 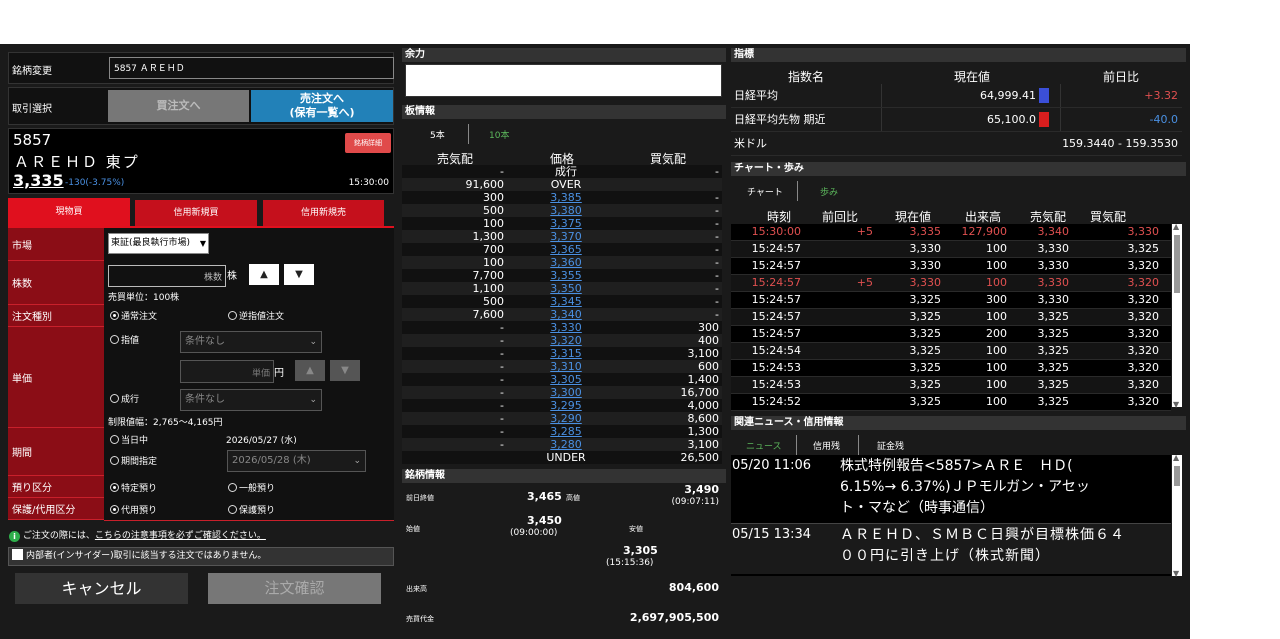 I want to click on stock-code: 5857, so click(x=32, y=140).